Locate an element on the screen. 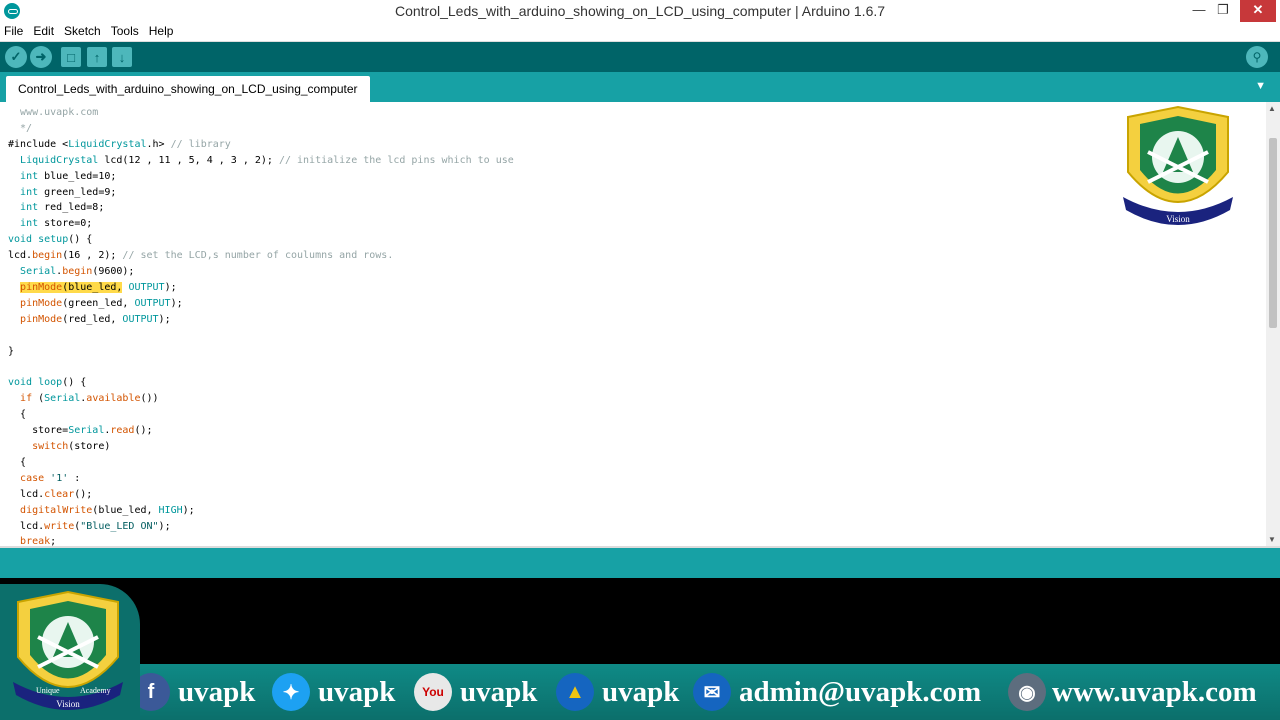 This screenshot has height=720, width=1280. svg-text: Vision is located at coordinates (68, 704).